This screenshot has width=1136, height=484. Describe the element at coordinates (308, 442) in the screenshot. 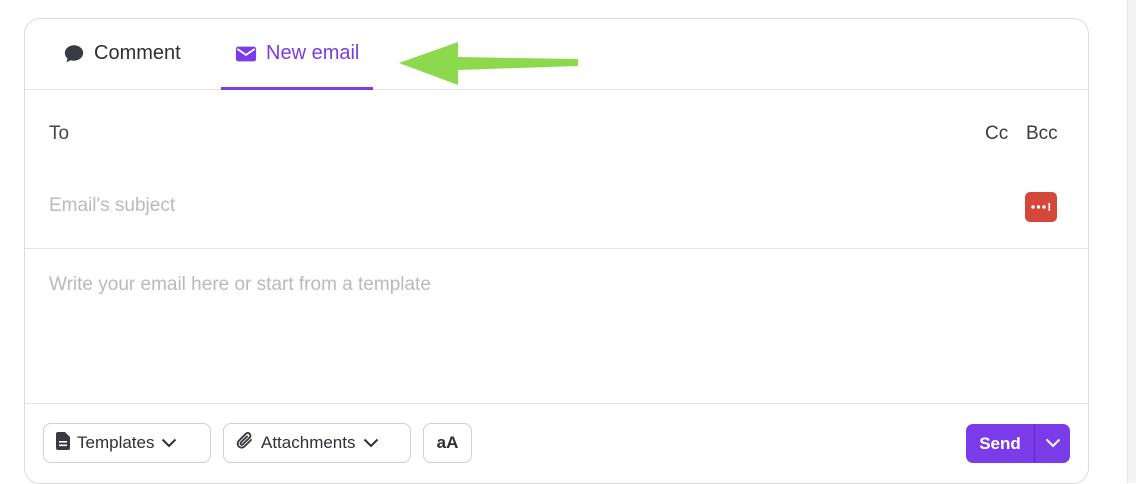

I see `attachments-label: Attachments` at that location.